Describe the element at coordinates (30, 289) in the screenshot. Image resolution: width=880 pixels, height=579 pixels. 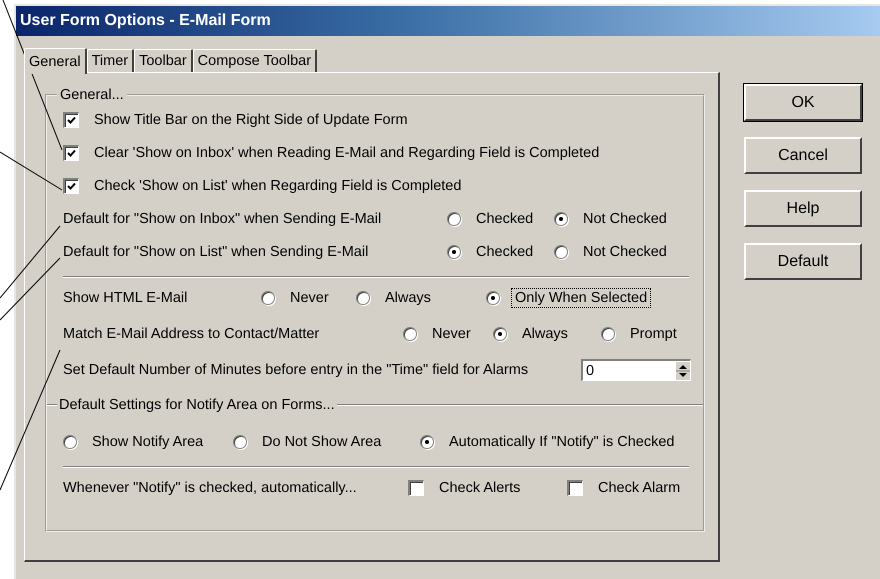
I see `leader-line` at that location.